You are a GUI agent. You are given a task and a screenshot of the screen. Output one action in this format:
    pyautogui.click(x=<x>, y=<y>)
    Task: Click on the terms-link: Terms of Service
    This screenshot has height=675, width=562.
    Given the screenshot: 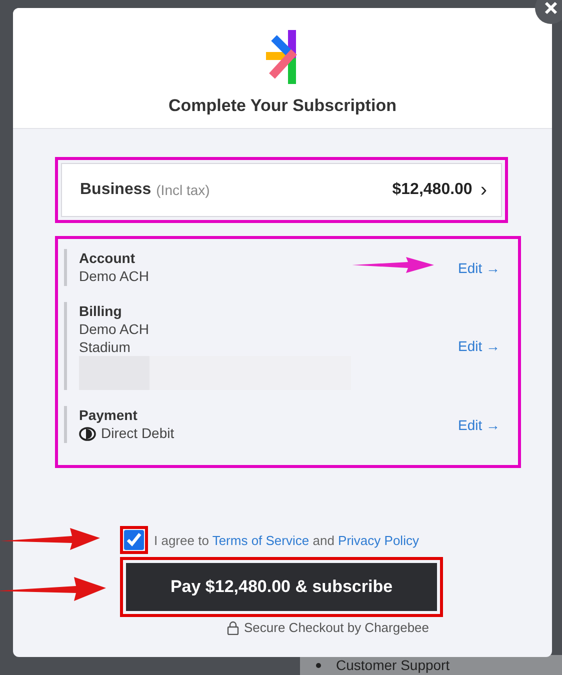 What is the action you would take?
    pyautogui.click(x=261, y=540)
    